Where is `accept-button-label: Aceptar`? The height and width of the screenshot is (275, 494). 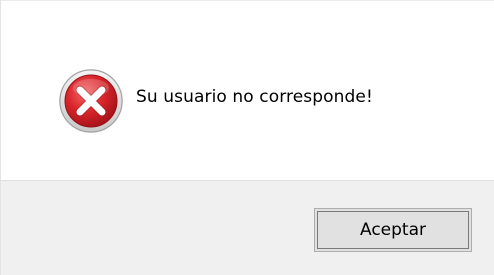
accept-button-label: Aceptar is located at coordinates (393, 230).